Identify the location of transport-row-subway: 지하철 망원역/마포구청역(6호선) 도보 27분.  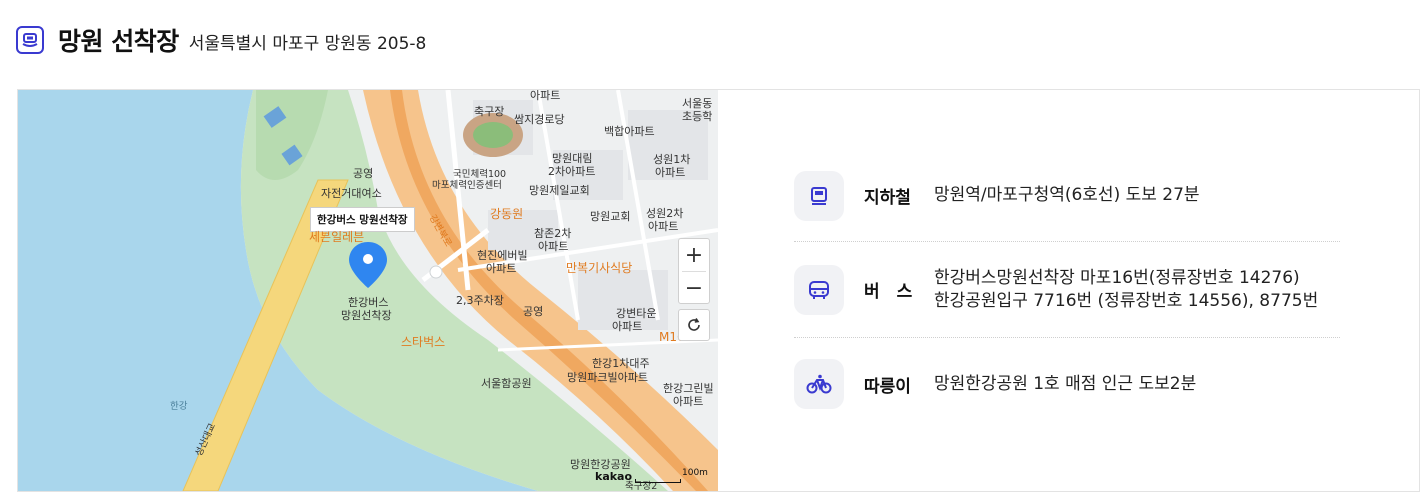
(1067, 196).